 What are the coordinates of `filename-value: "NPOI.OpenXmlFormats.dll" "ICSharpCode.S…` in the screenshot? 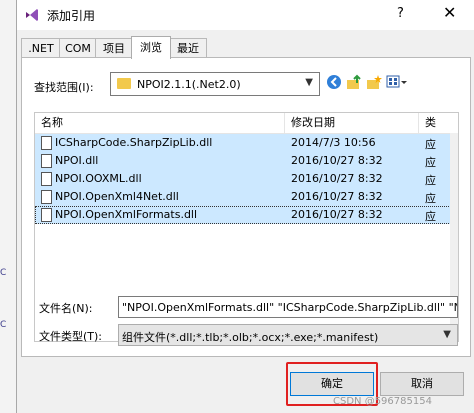 It's located at (290, 307).